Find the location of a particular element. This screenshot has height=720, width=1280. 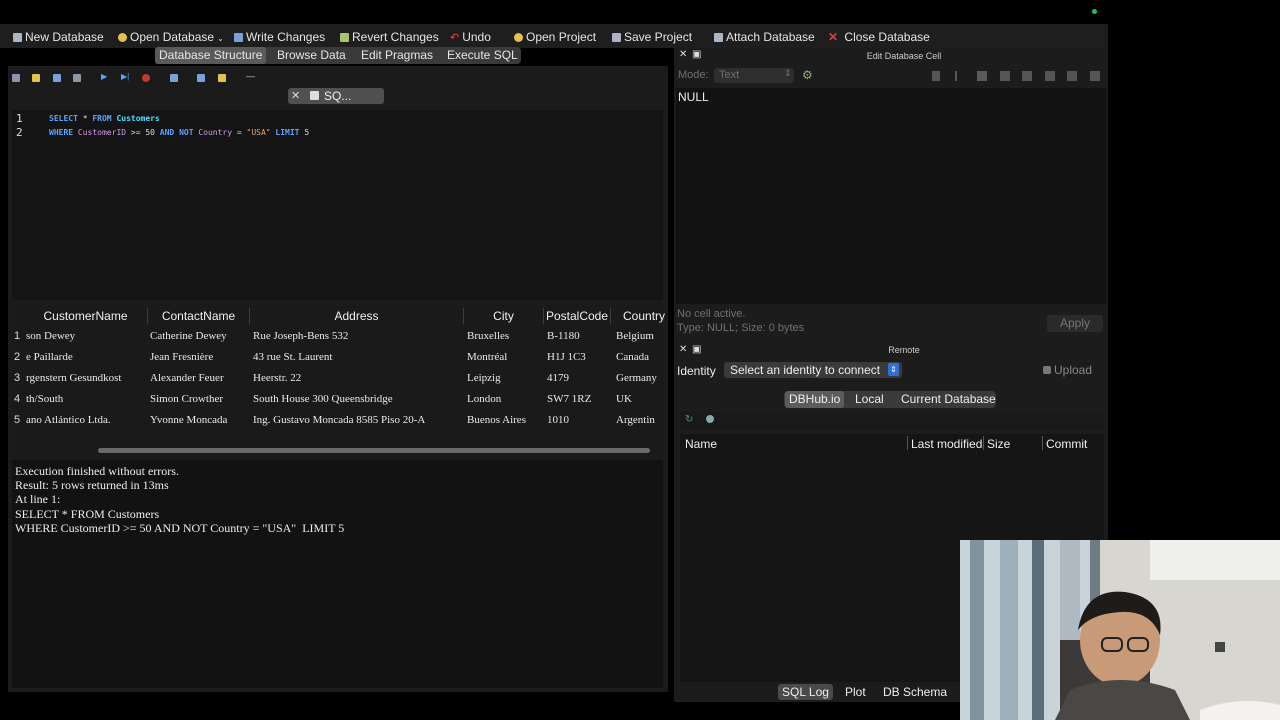

horizontal-scrollbar is located at coordinates (374, 450).